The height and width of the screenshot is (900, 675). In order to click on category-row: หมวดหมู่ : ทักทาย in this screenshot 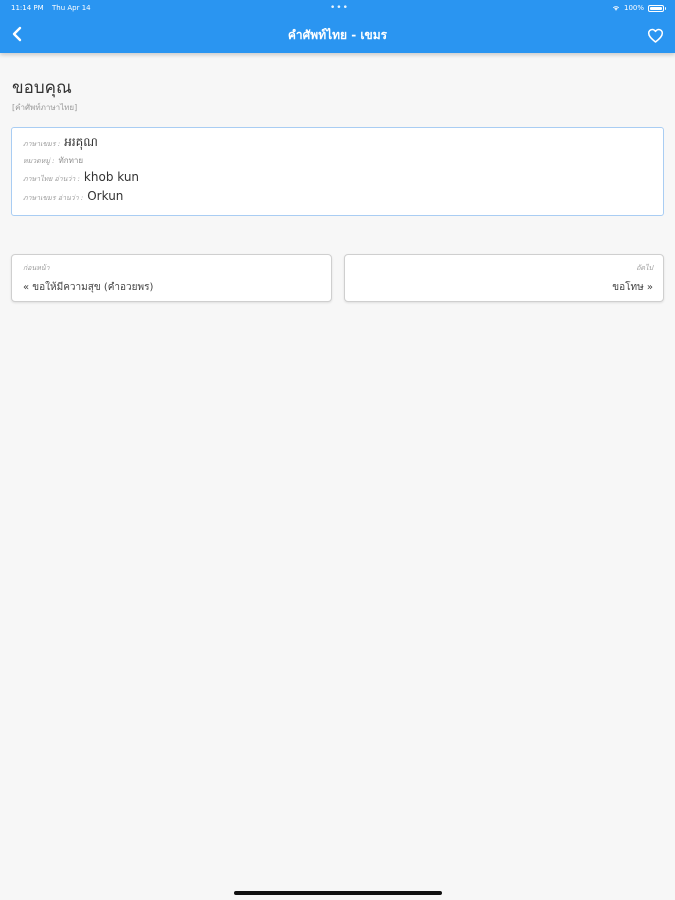, I will do `click(53, 160)`.